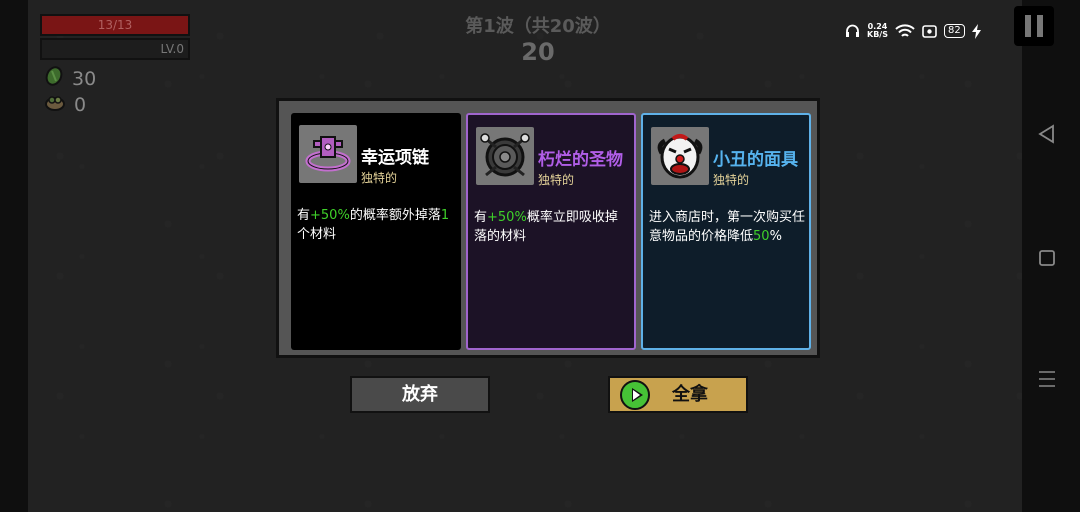 The image size is (1080, 512). I want to click on relic-icon, so click(505, 156).